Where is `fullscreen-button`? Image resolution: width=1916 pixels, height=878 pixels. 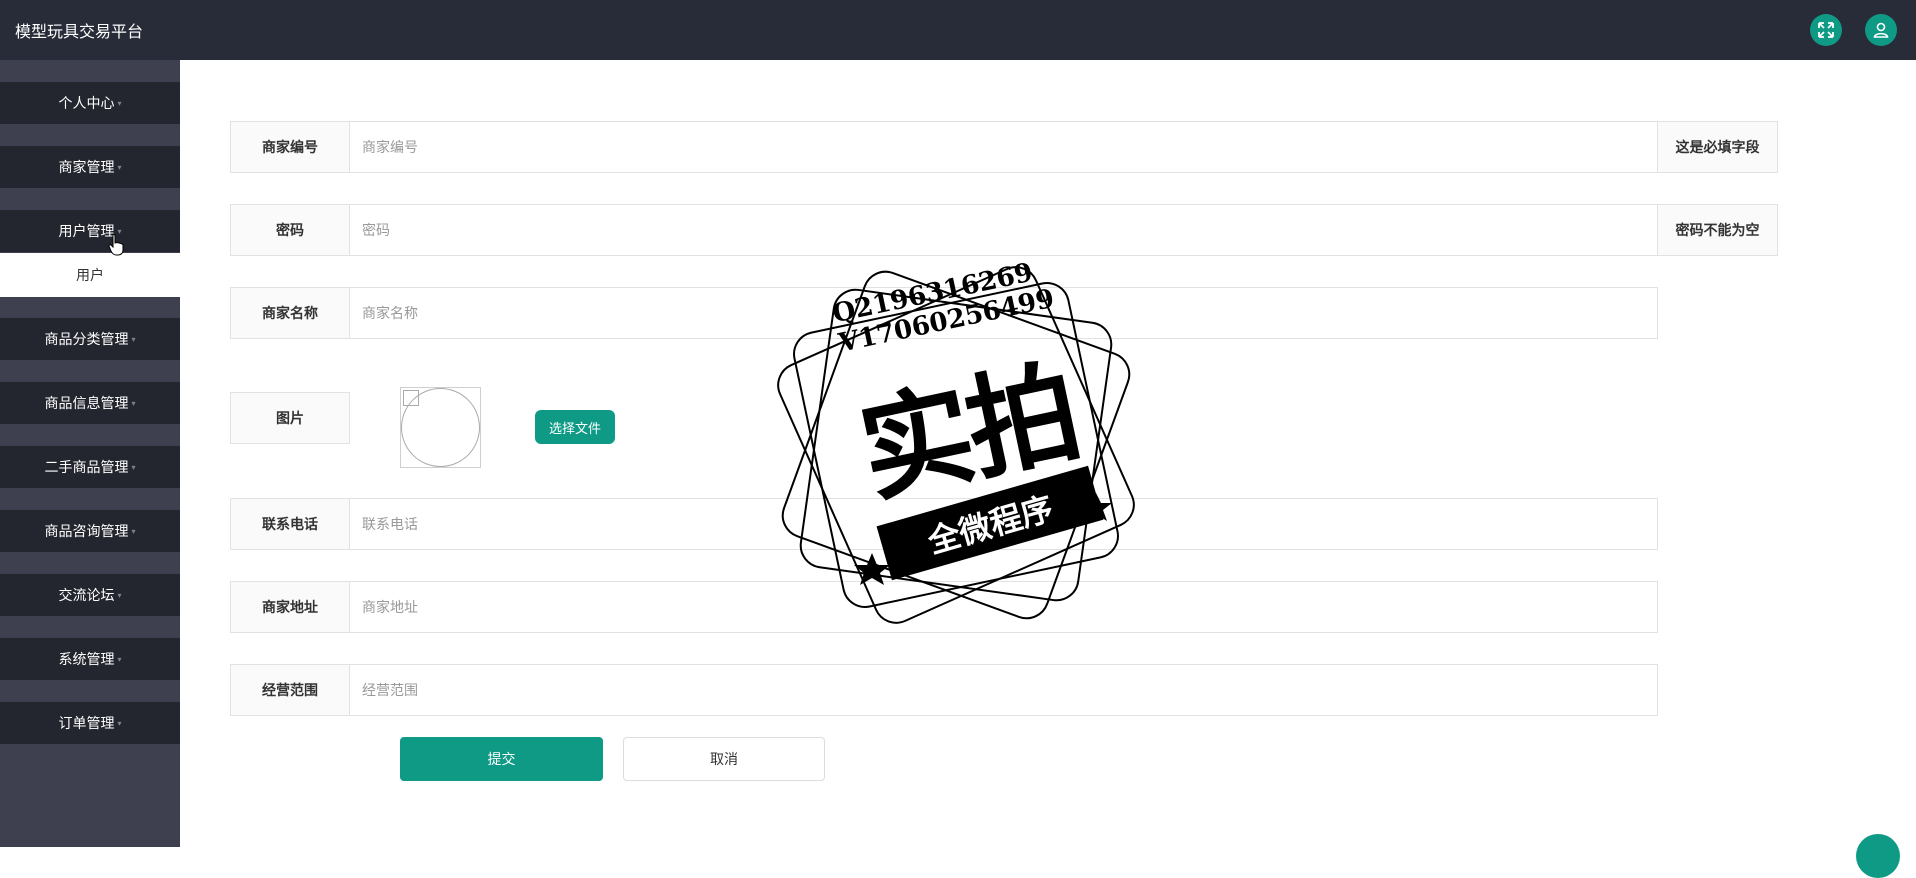
fullscreen-button is located at coordinates (1826, 30).